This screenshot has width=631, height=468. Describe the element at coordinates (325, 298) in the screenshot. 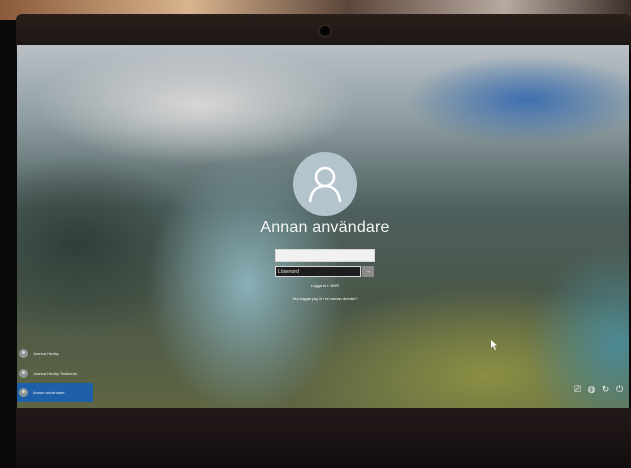

I see `other-domain-link: Hur loggar jag in i en annan domän?` at that location.